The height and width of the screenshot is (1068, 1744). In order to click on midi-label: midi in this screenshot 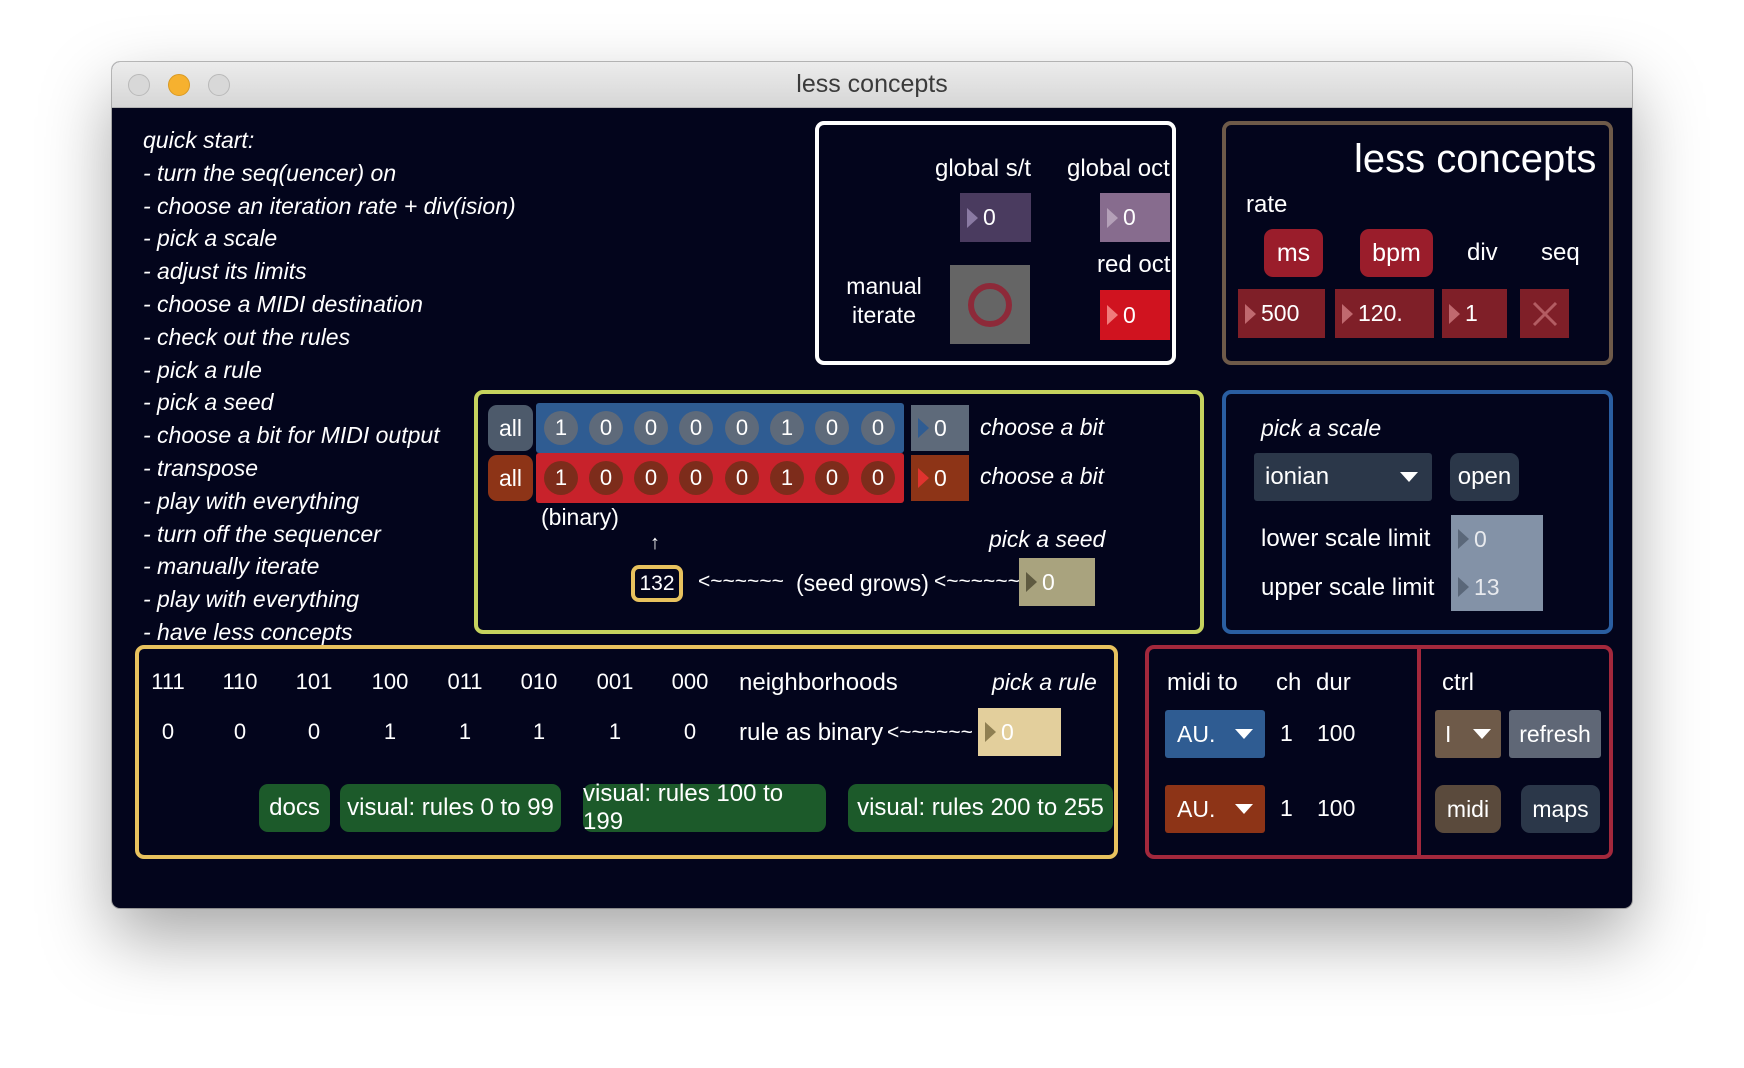, I will do `click(1468, 808)`.